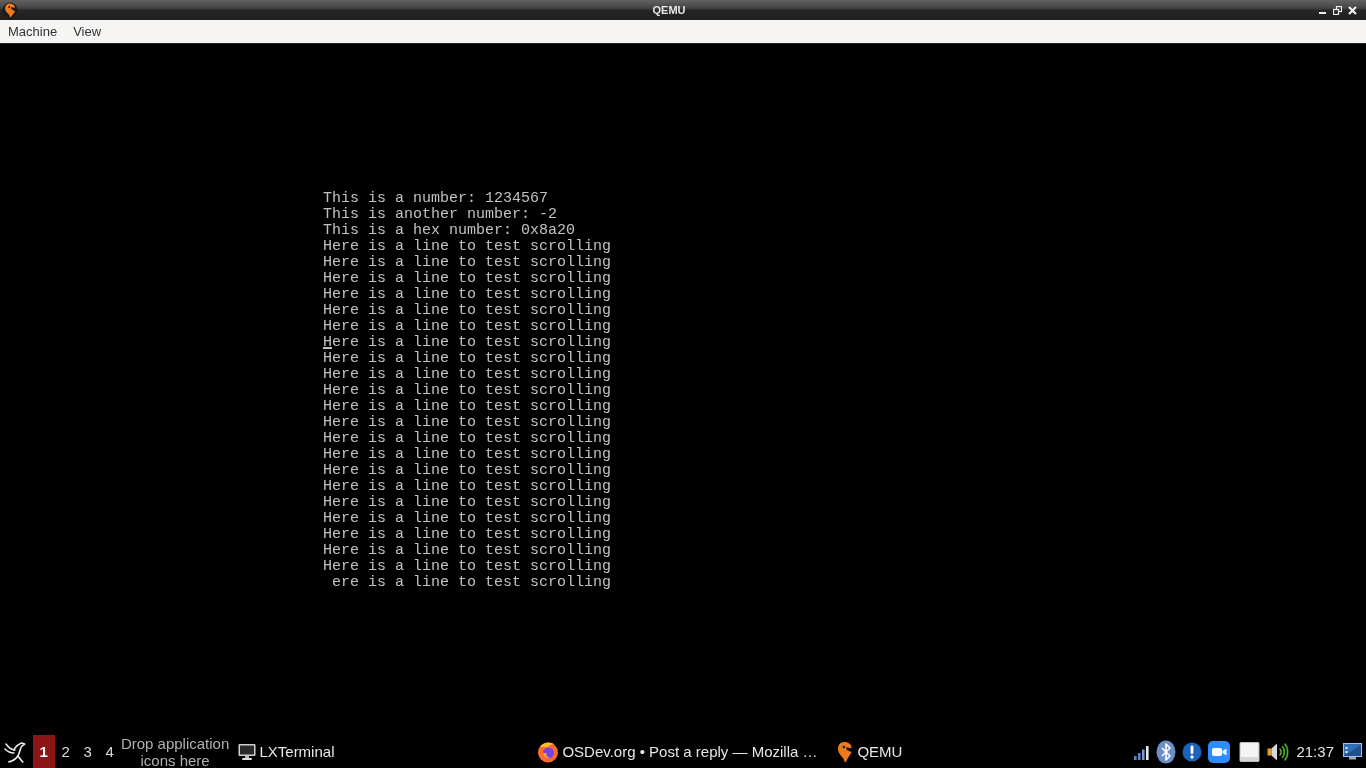  What do you see at coordinates (436, 198) in the screenshot?
I see `console-line: This is a number: 1234567` at bounding box center [436, 198].